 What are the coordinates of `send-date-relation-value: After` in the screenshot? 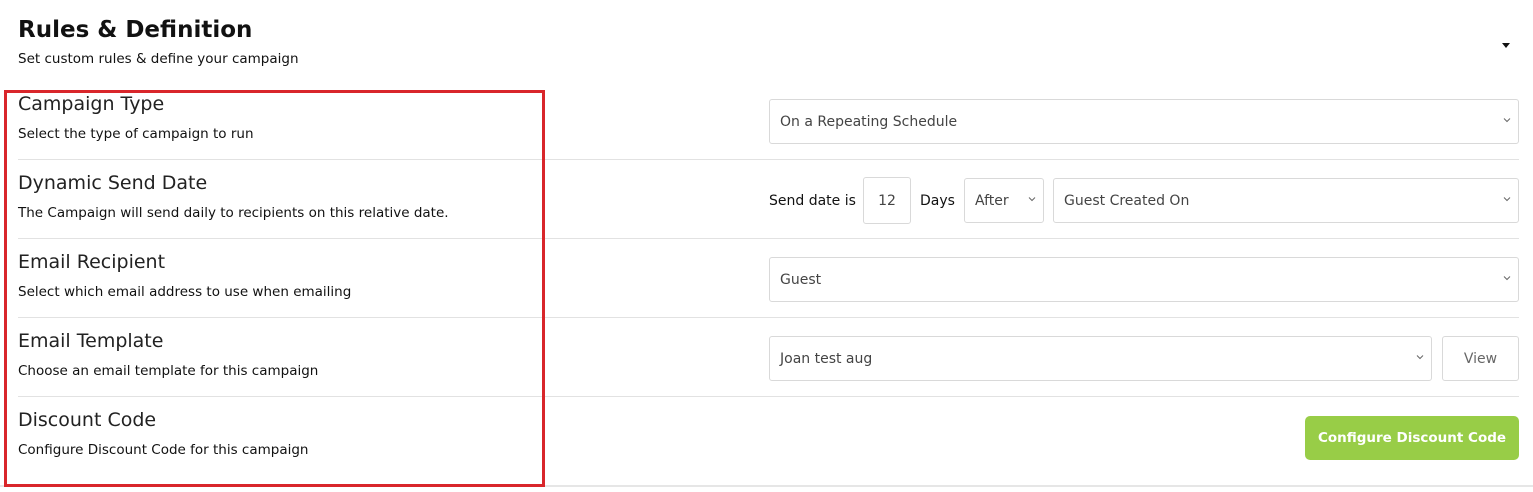 It's located at (992, 201).